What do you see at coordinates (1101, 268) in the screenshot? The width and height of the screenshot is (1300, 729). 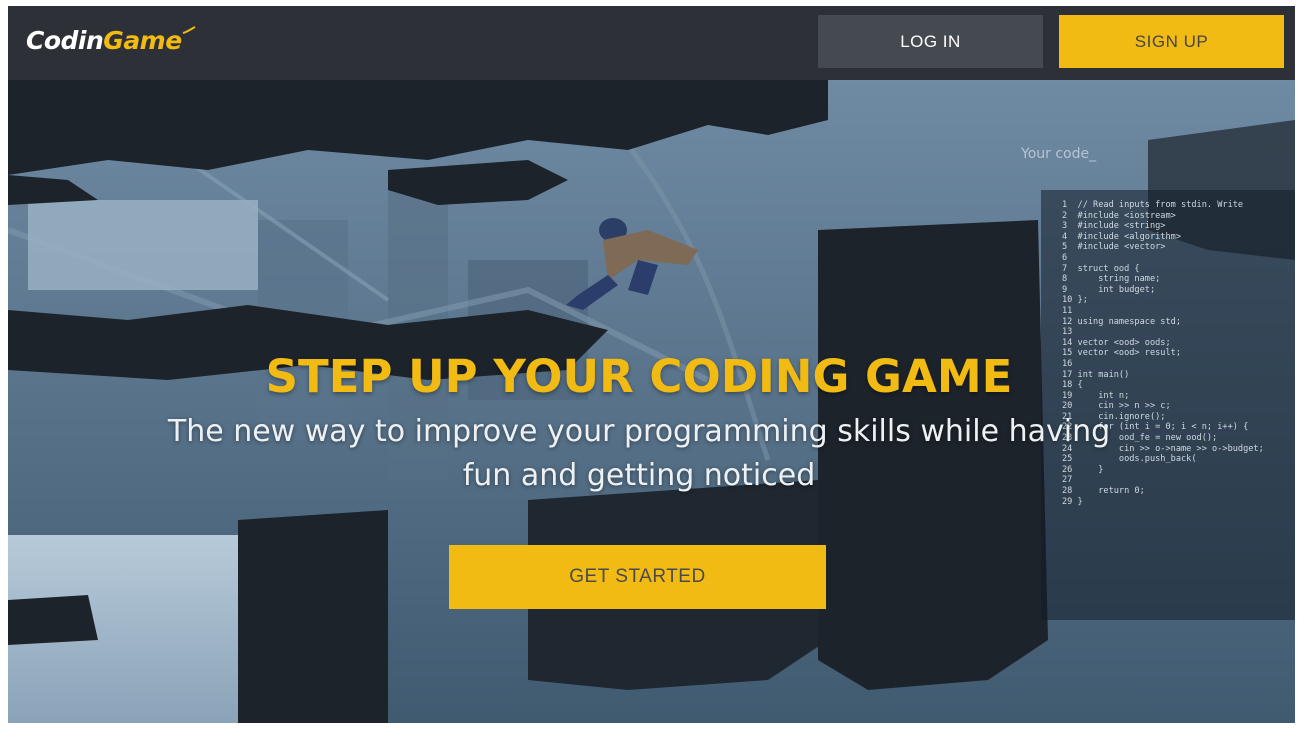 I see `code-line: 7 struct ood {` at bounding box center [1101, 268].